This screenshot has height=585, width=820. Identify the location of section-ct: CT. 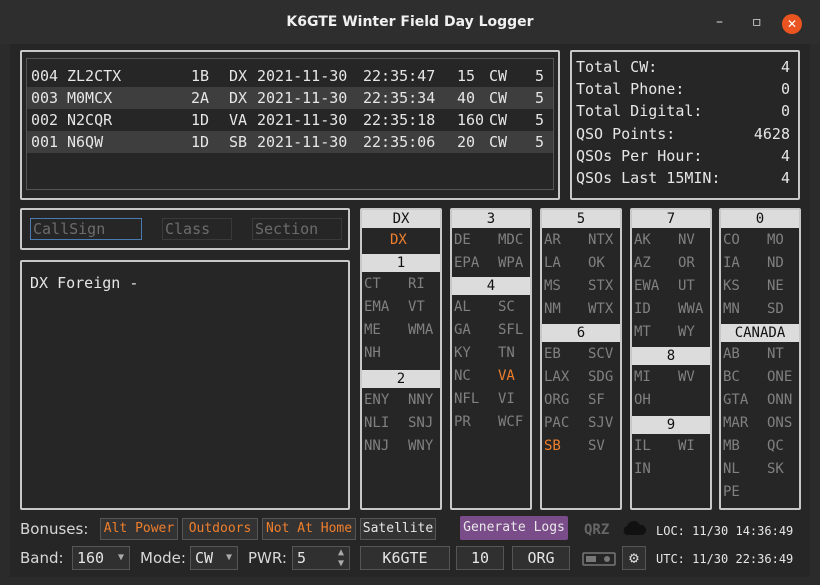
(372, 284).